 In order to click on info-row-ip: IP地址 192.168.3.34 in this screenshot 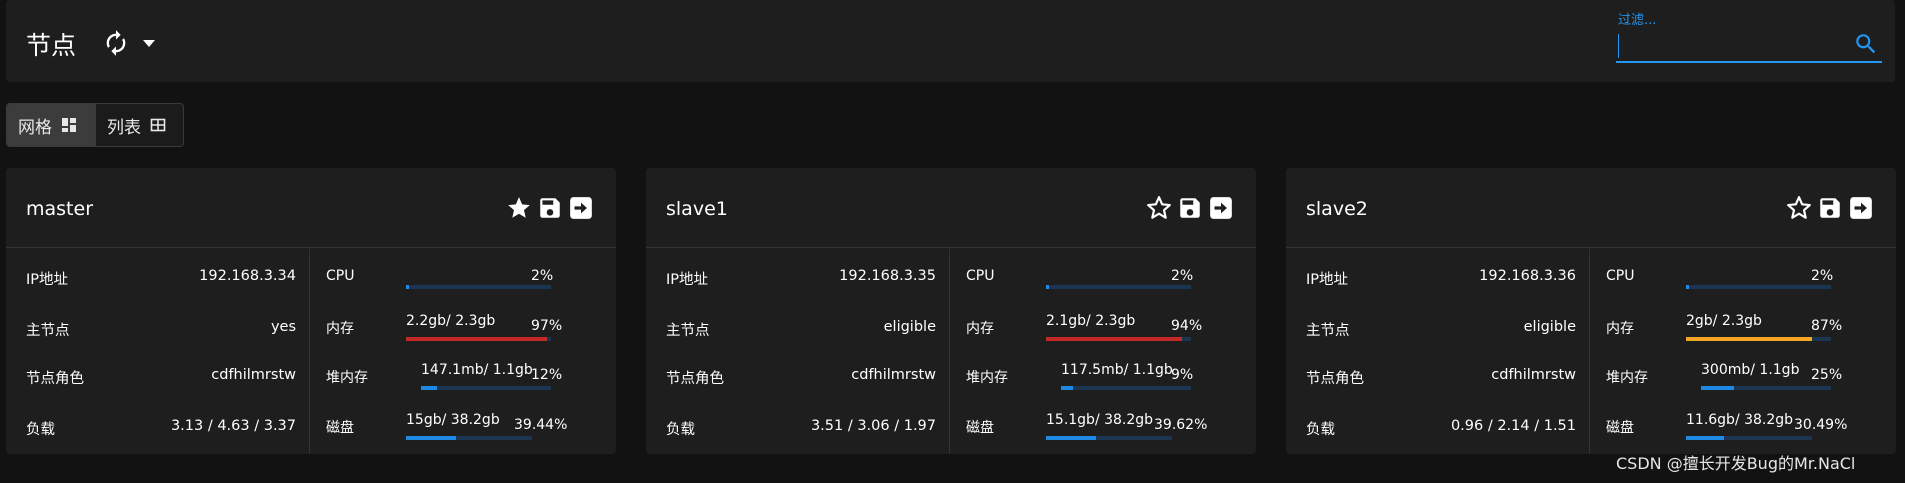, I will do `click(161, 278)`.